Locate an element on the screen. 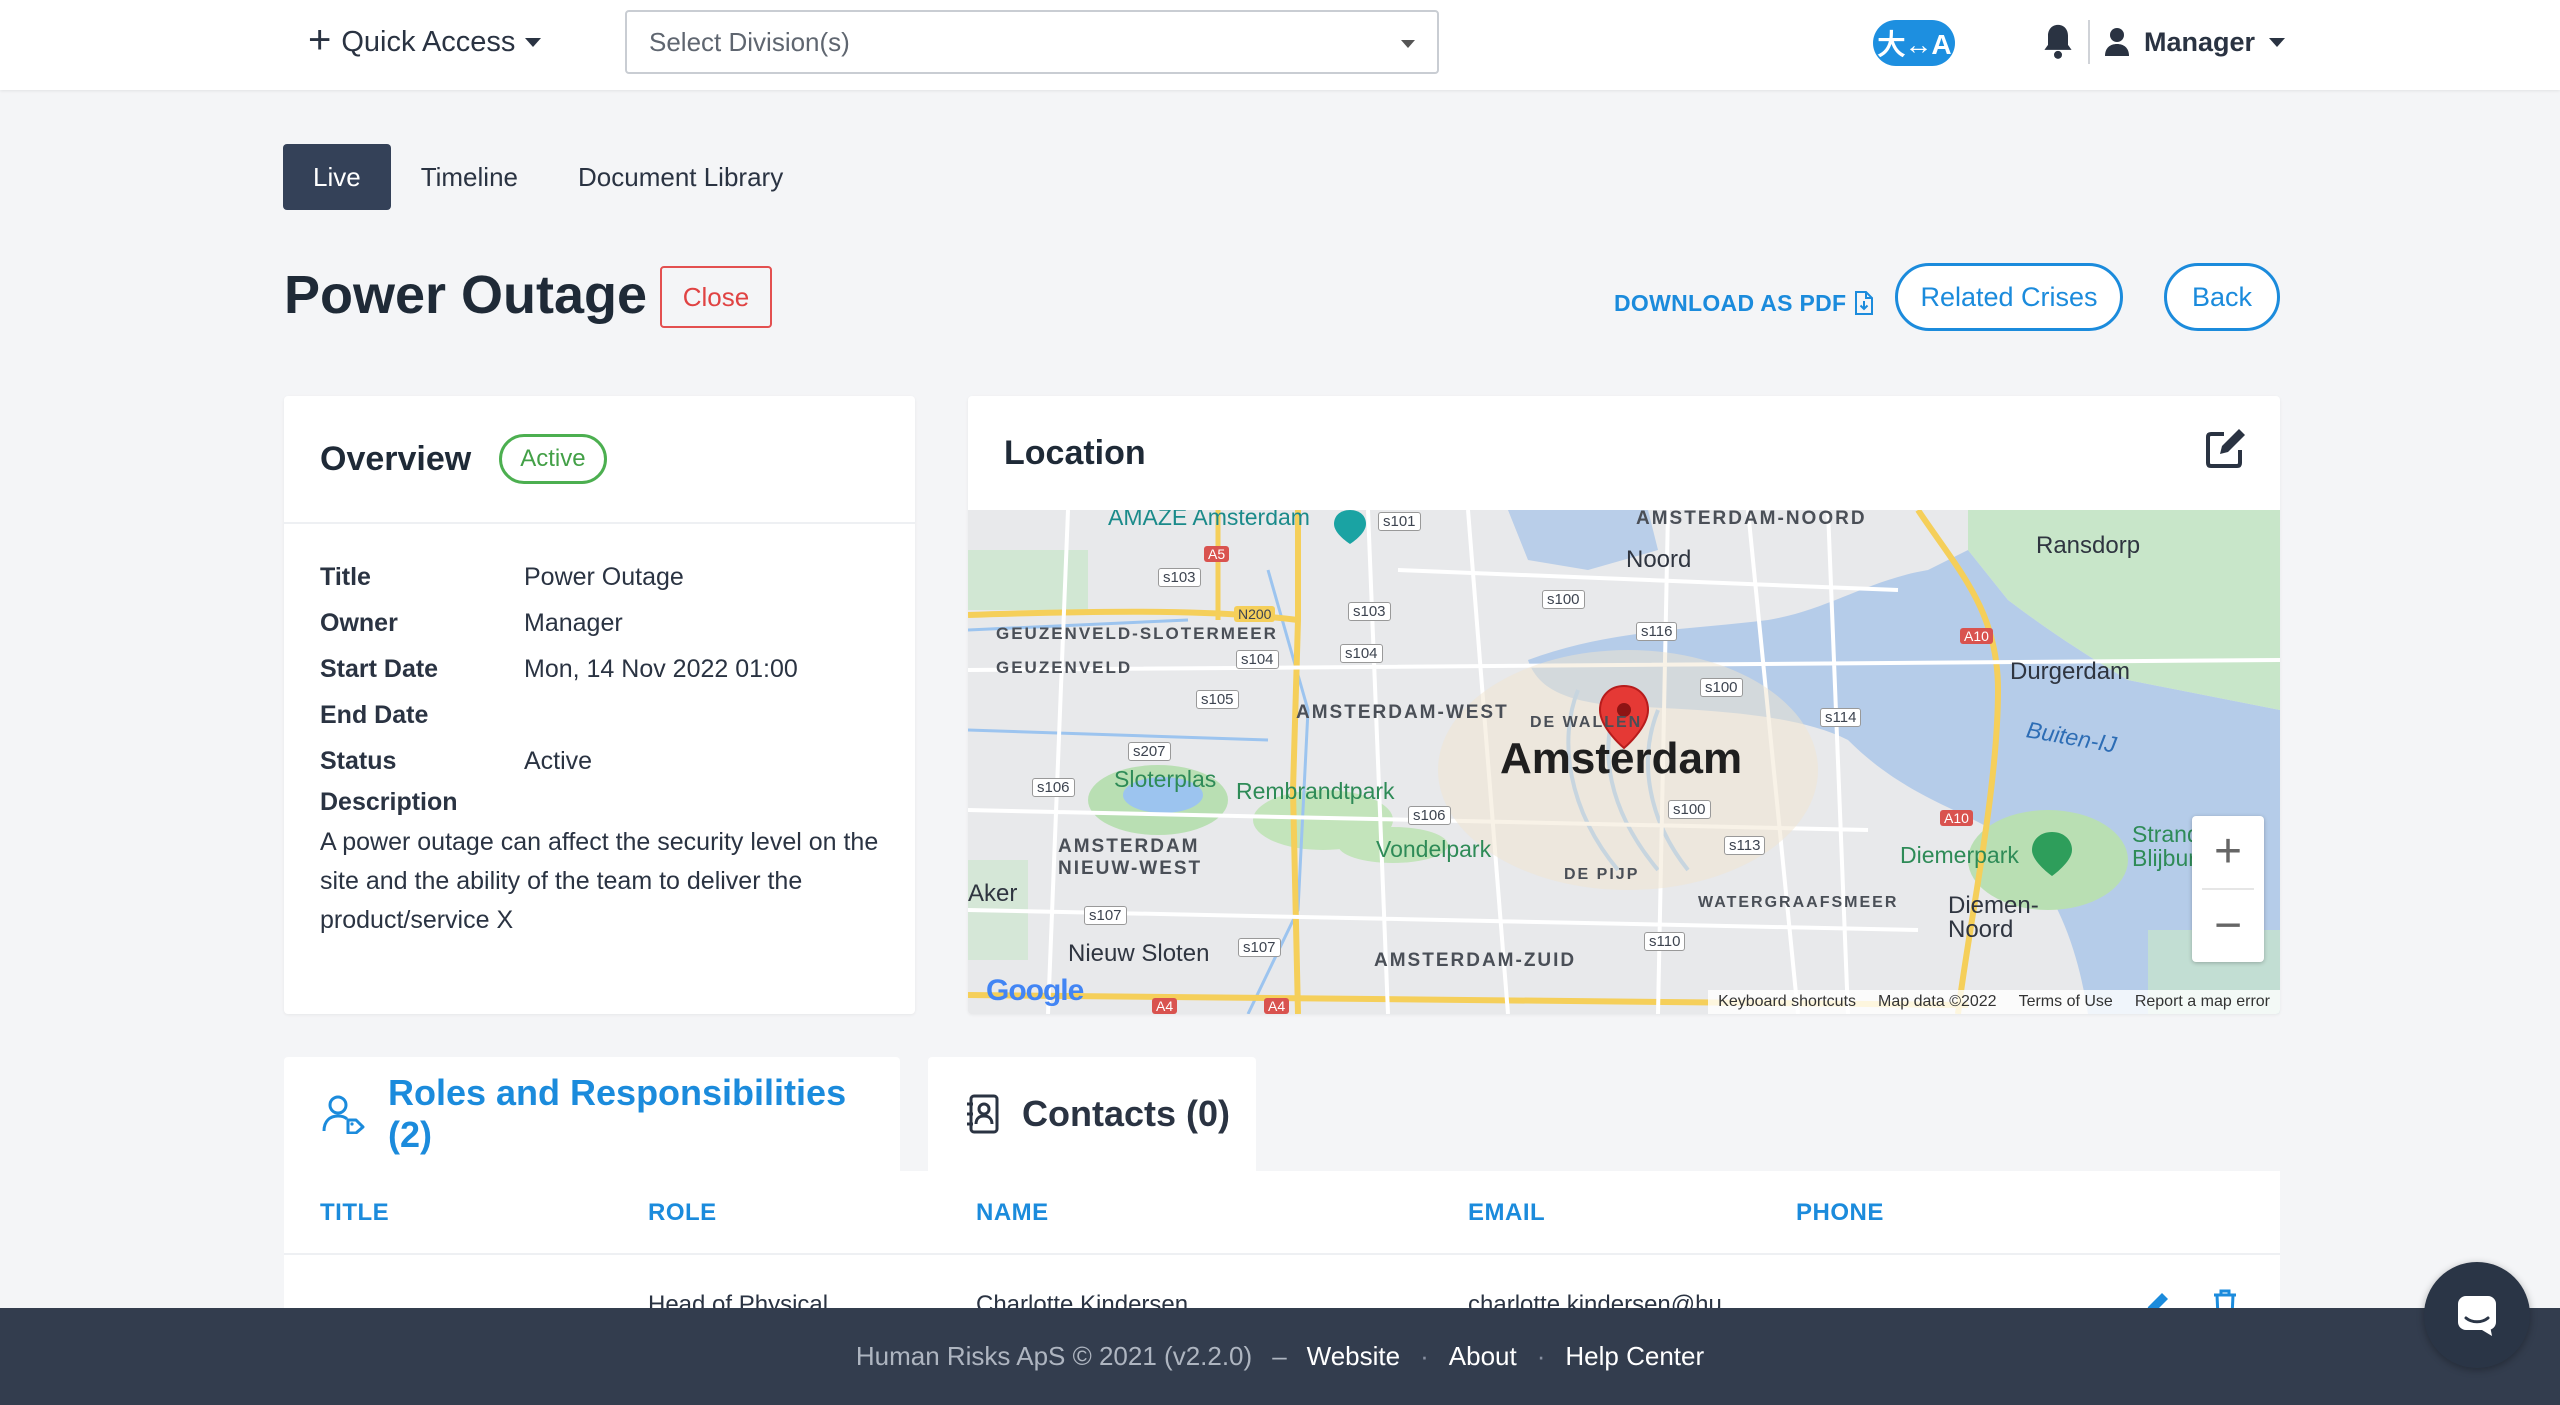 This screenshot has height=1405, width=2560. view-tabs: Live Timeline Document Library is located at coordinates (548, 177).